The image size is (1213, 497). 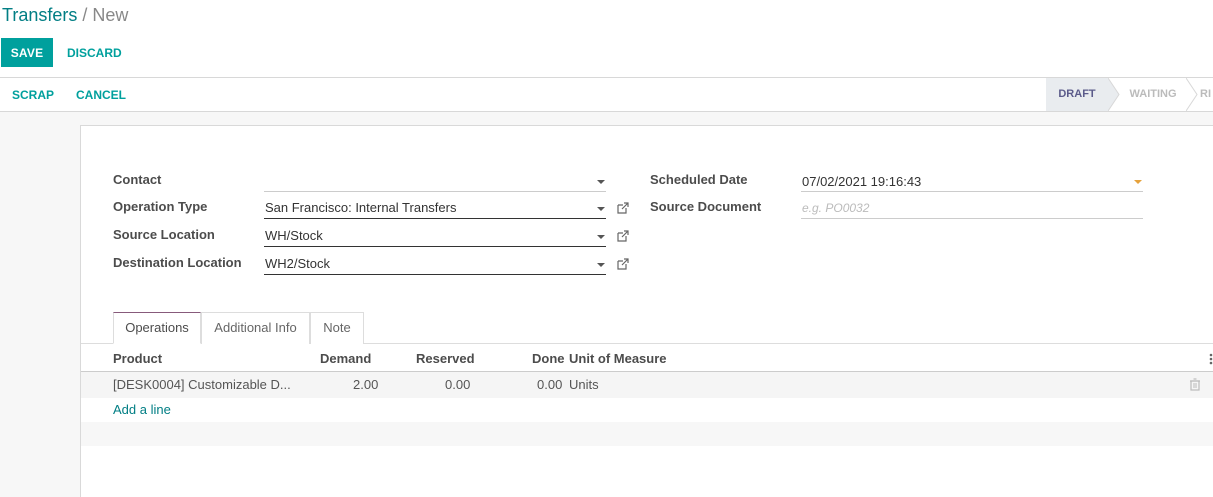 I want to click on save-button: SAVE, so click(x=27, y=52).